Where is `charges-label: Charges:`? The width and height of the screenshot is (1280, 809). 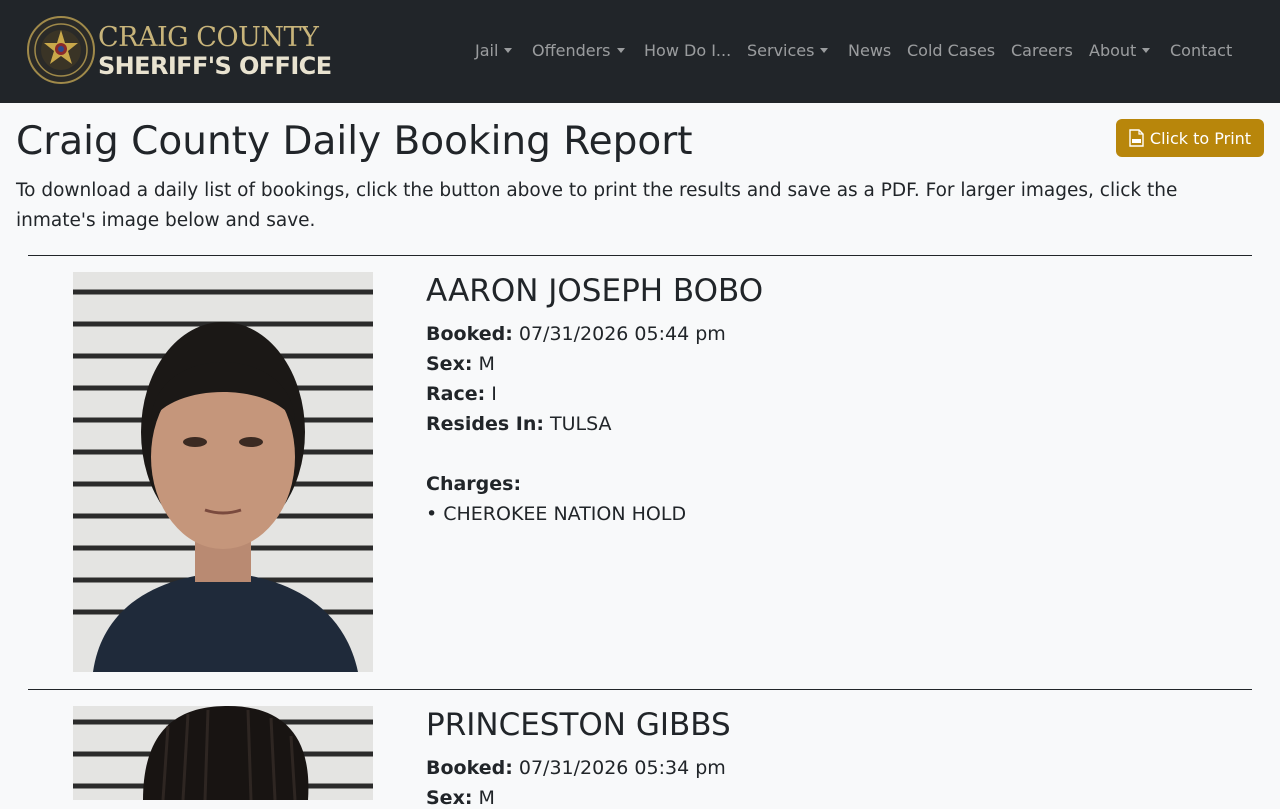 charges-label: Charges: is located at coordinates (474, 484).